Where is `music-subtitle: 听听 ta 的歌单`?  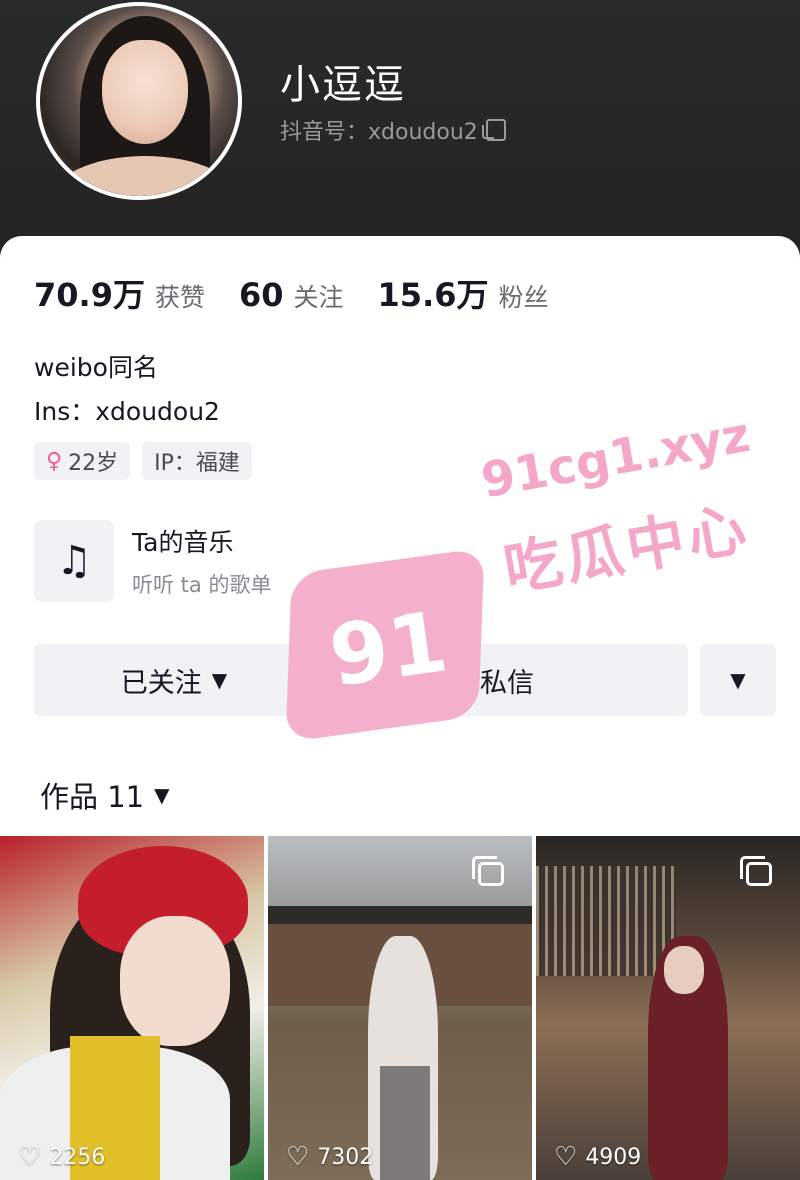
music-subtitle: 听听 ta 的歌单 is located at coordinates (202, 585).